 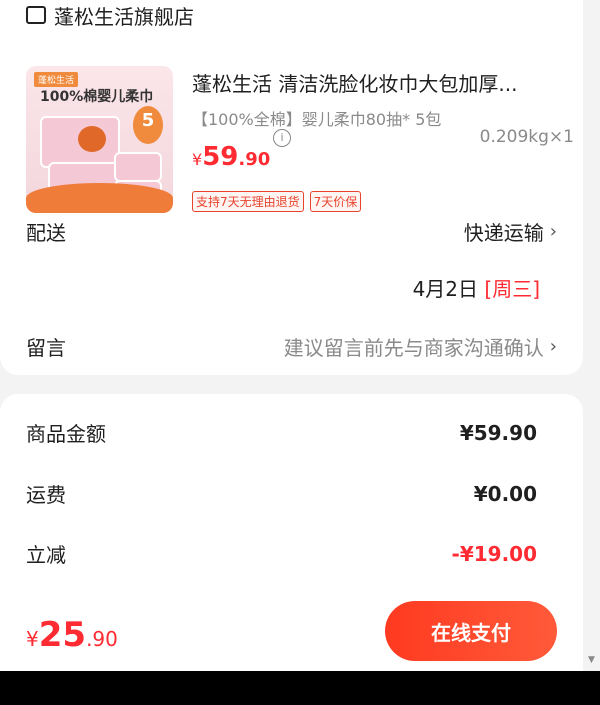 I want to click on delivery-method: 快递运输, so click(x=503, y=233).